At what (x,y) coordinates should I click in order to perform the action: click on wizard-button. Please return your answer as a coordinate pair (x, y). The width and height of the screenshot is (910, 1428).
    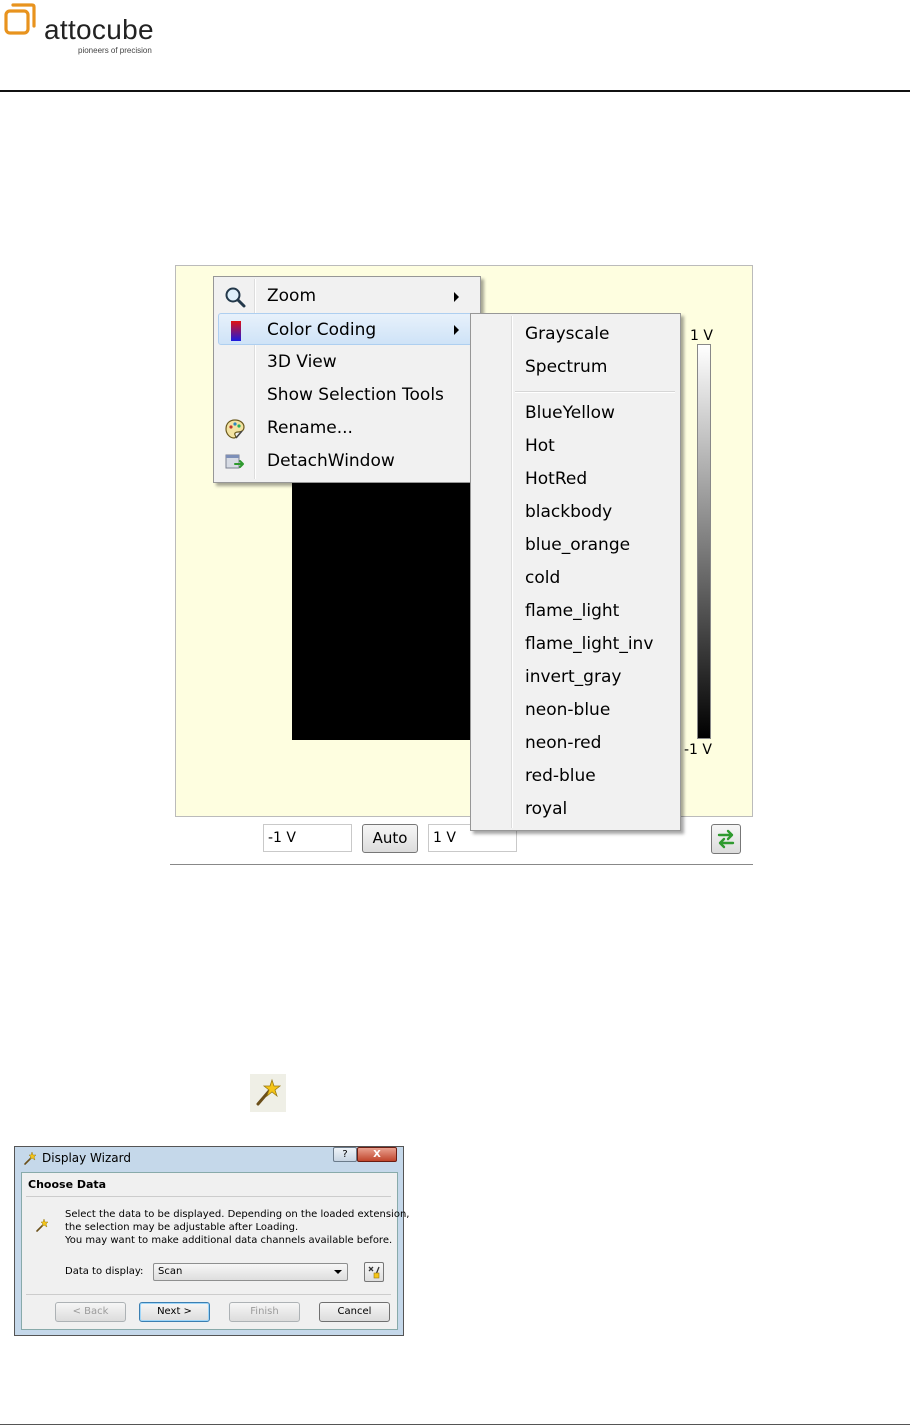
    Looking at the image, I should click on (268, 1093).